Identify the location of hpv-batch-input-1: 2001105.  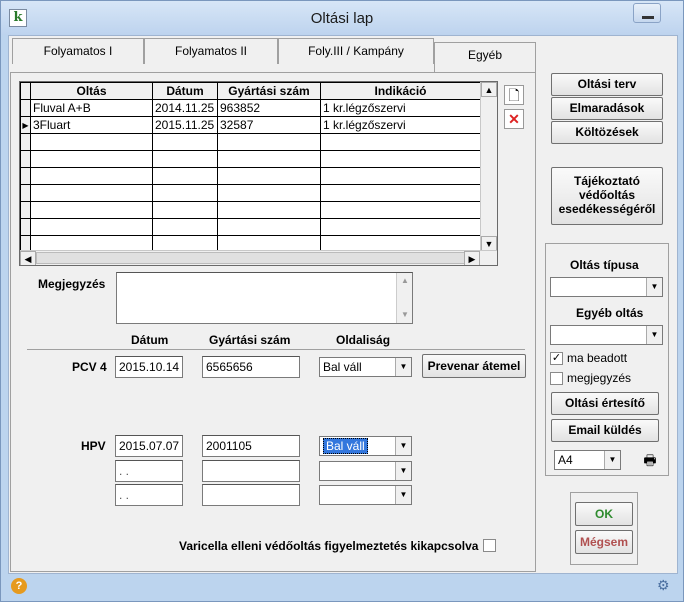
(251, 446).